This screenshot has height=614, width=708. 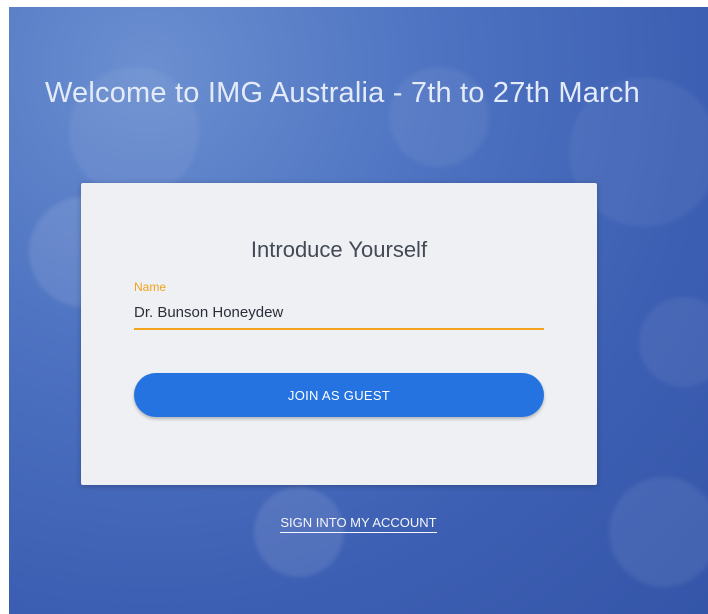 What do you see at coordinates (339, 313) in the screenshot?
I see `name-input` at bounding box center [339, 313].